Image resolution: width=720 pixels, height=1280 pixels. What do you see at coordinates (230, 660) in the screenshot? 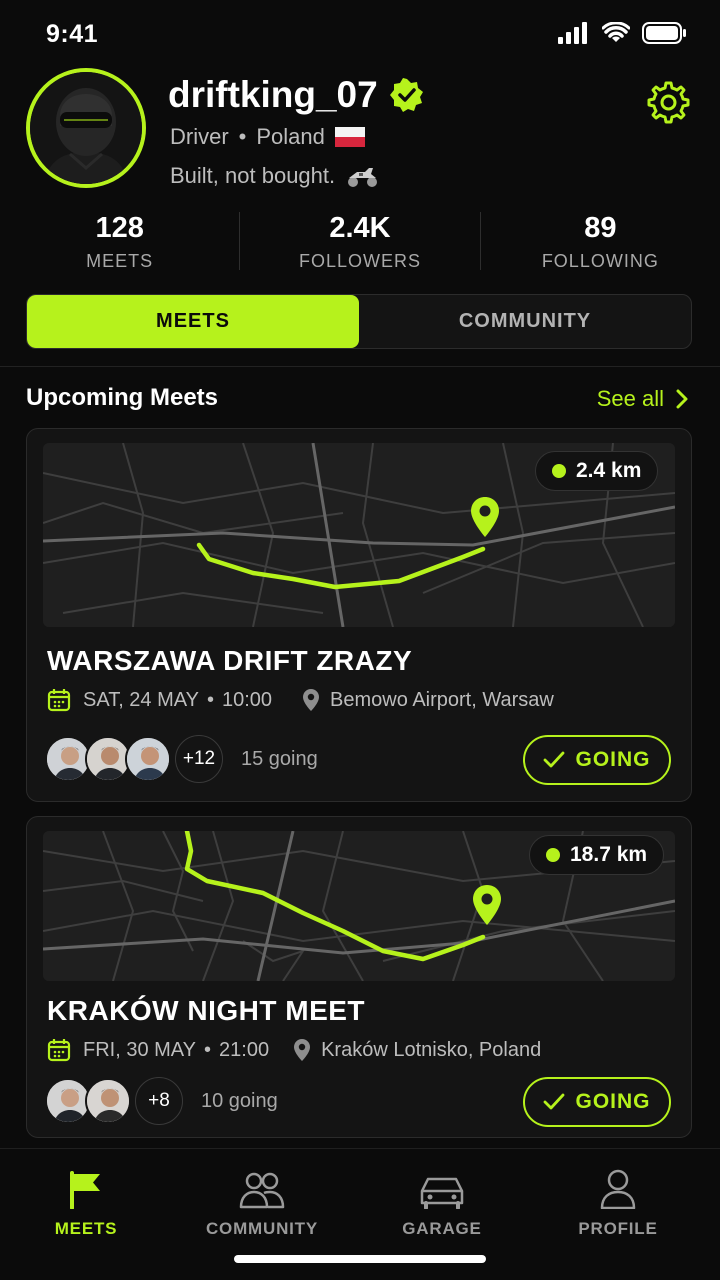
I see `meet-title: WARSZAWA DRIFT ZRAZY` at bounding box center [230, 660].